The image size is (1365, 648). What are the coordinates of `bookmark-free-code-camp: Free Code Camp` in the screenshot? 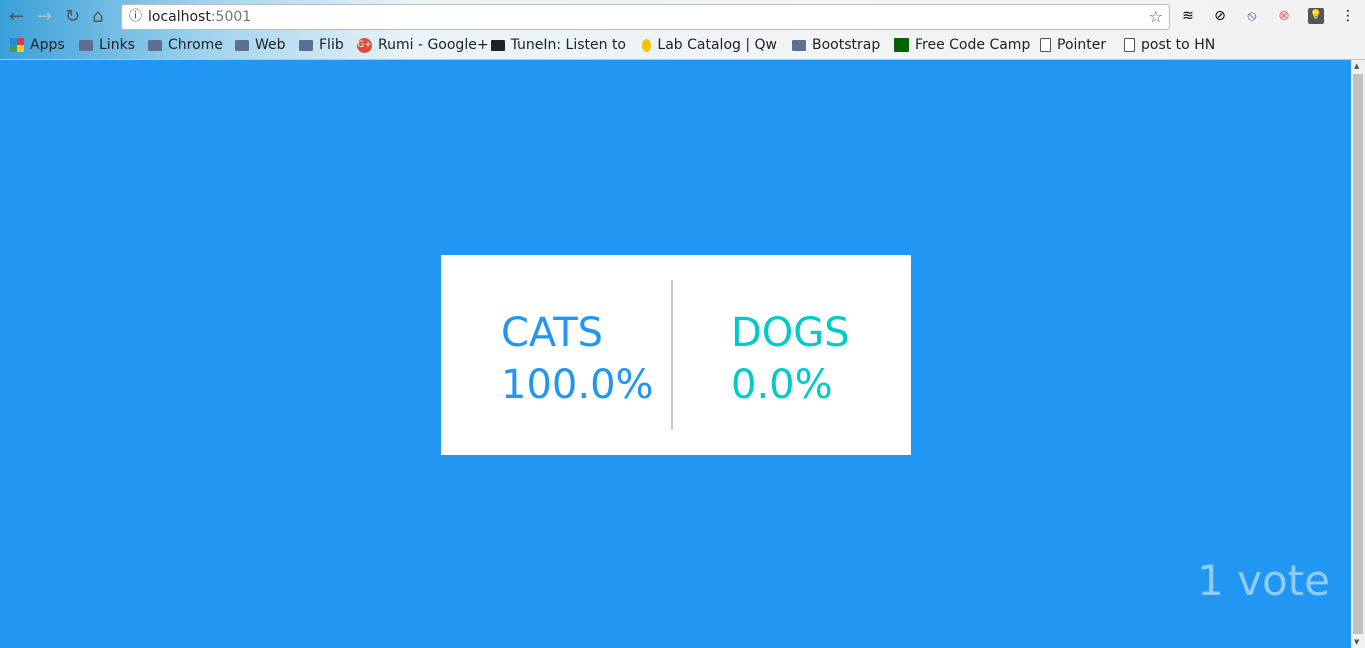 It's located at (962, 45).